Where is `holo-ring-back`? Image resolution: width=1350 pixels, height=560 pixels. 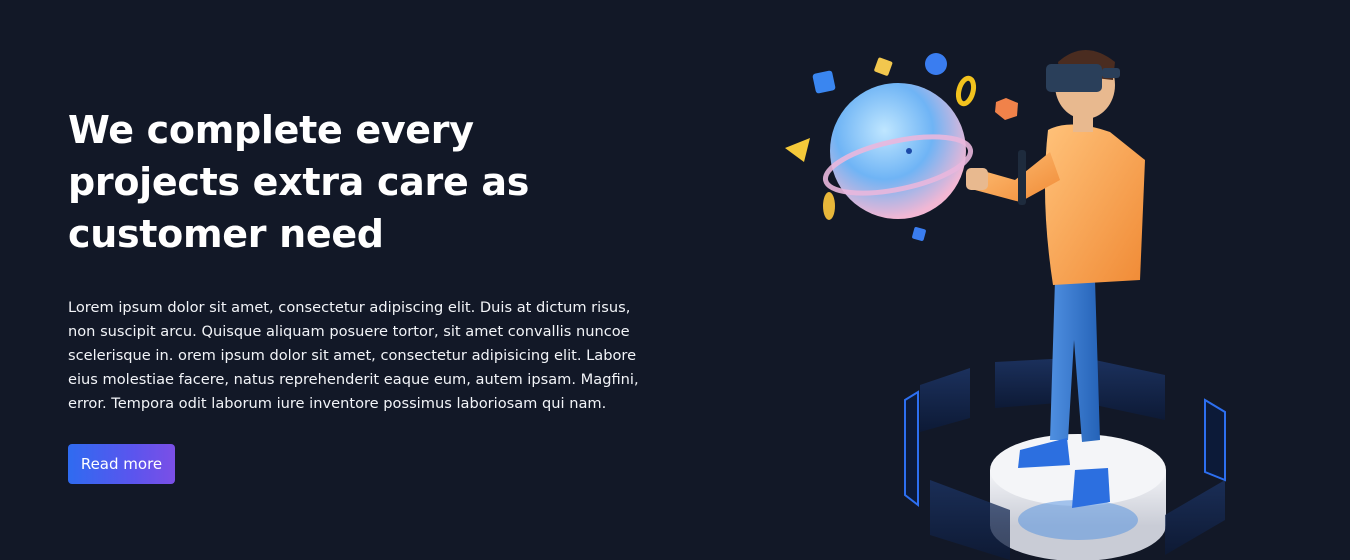 holo-ring-back is located at coordinates (1042, 395).